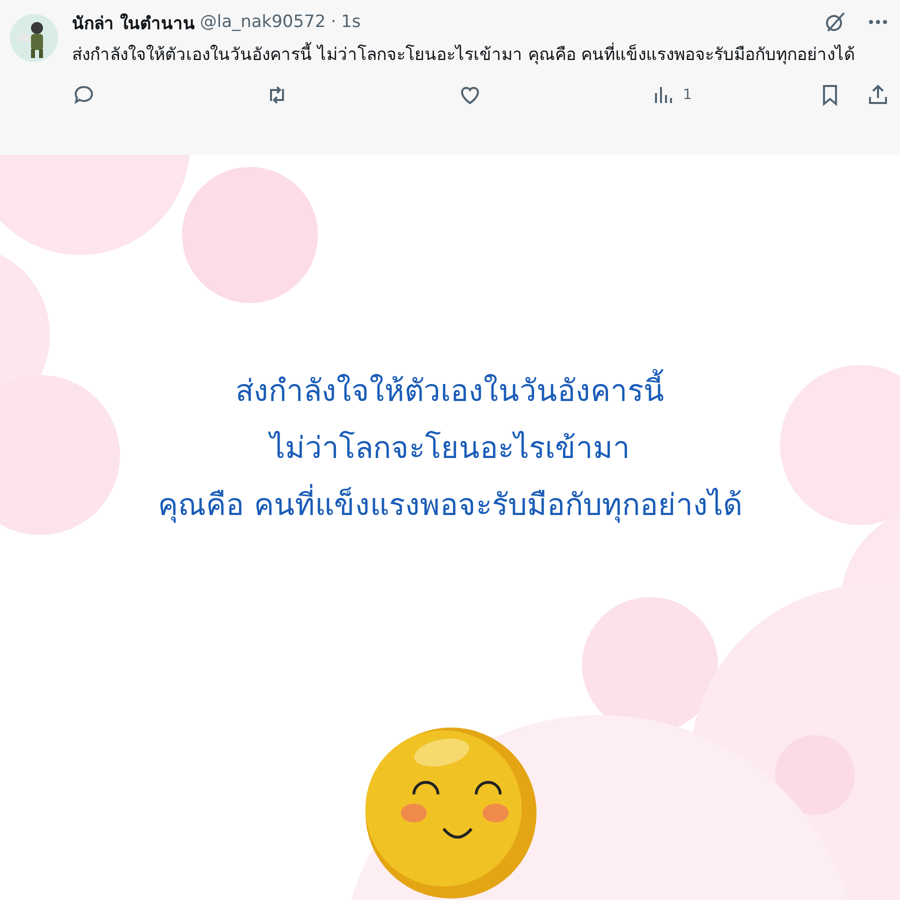 This screenshot has height=900, width=900. I want to click on avatar, so click(34, 38).